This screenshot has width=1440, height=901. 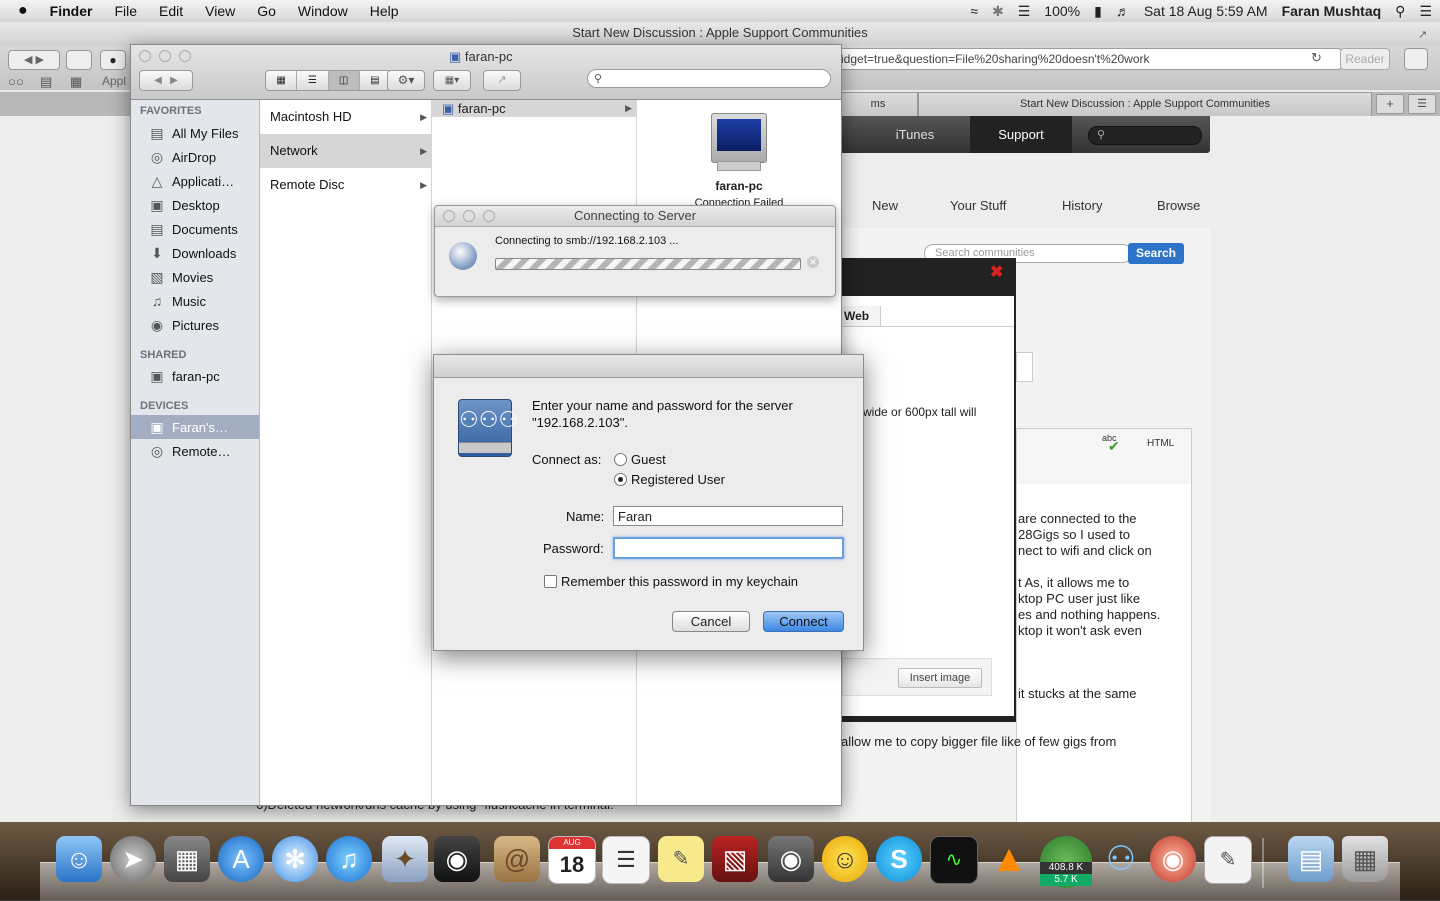 I want to click on applications-folder-icon: ▤, so click(x=1311, y=859).